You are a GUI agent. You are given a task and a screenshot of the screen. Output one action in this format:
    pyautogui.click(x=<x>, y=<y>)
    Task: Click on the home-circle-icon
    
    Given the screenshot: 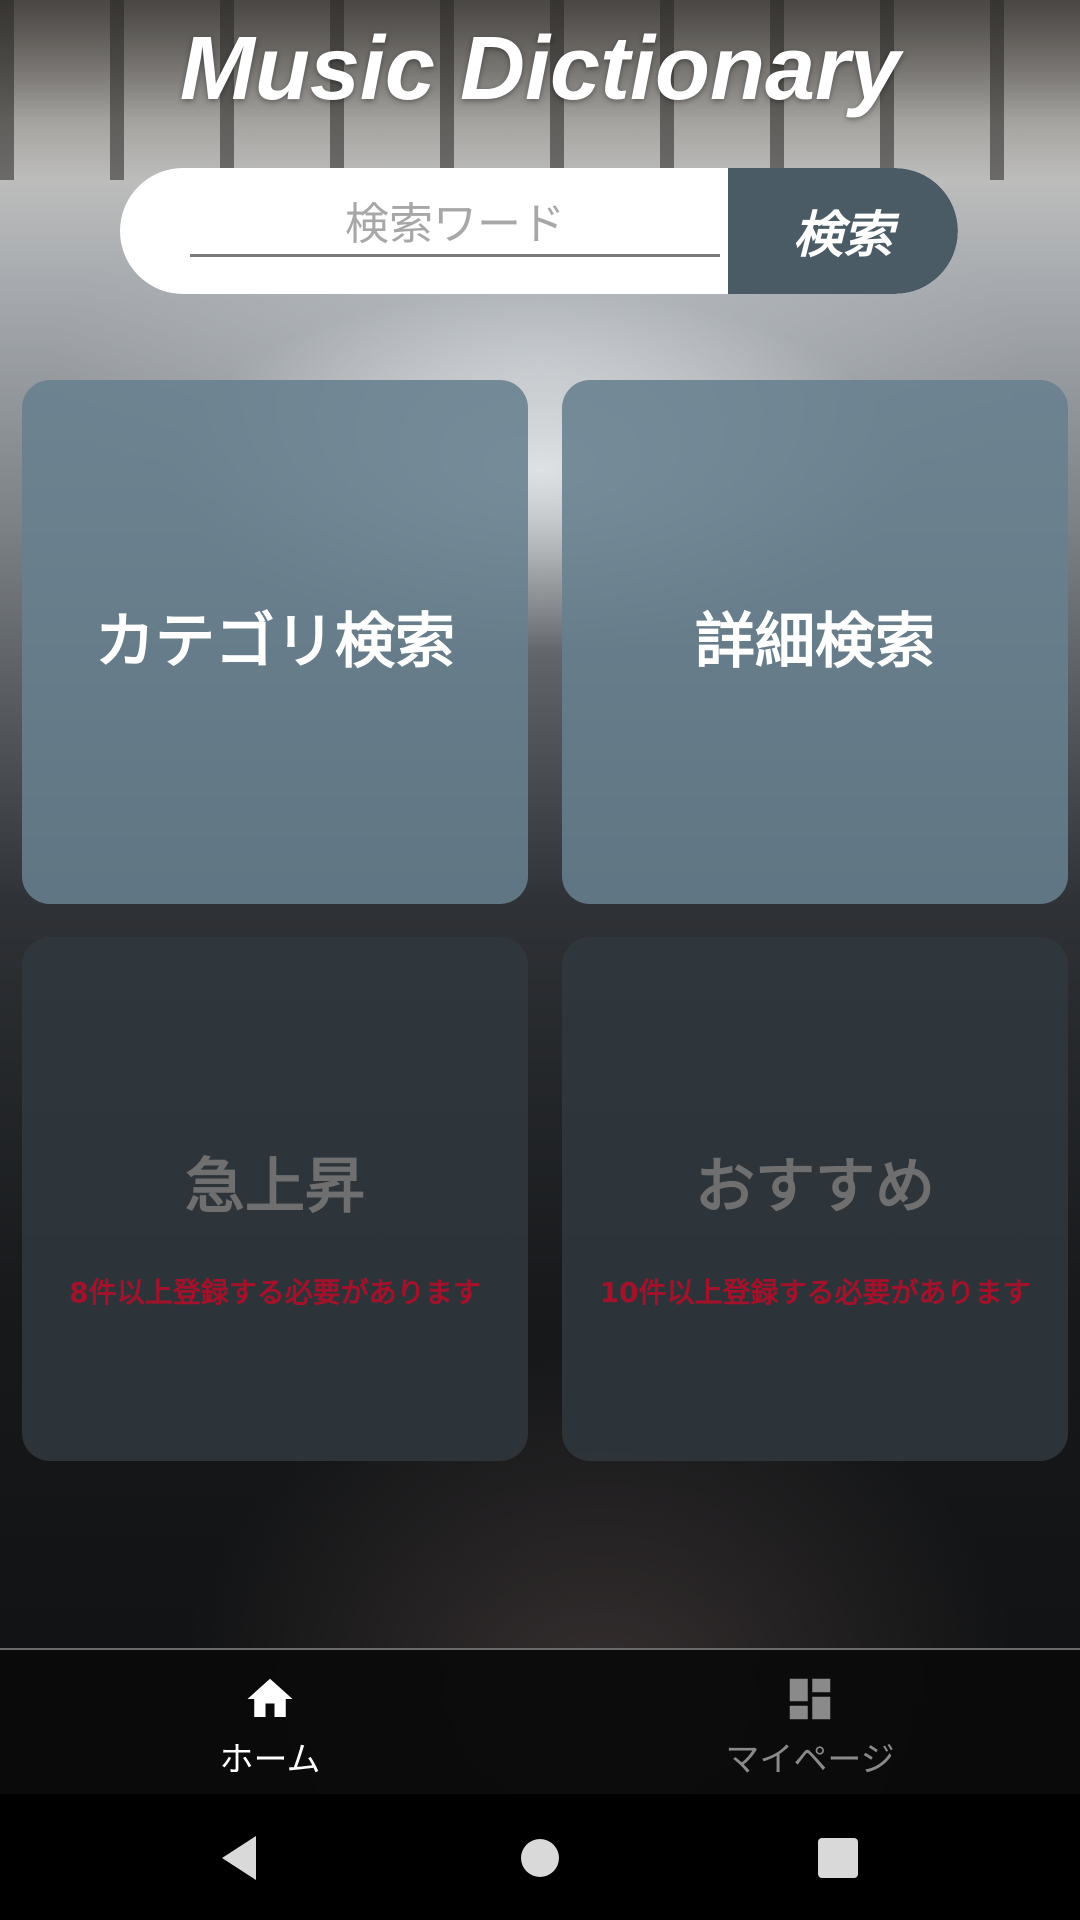 What is the action you would take?
    pyautogui.click(x=540, y=1858)
    